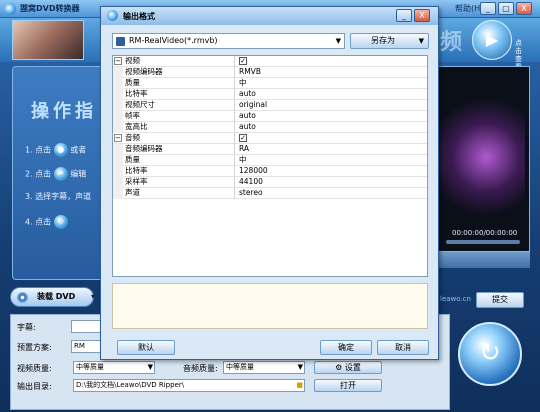 The width and height of the screenshot is (540, 412). Describe the element at coordinates (270, 138) in the screenshot. I see `property-category-audio: − 音频 ✓` at that location.